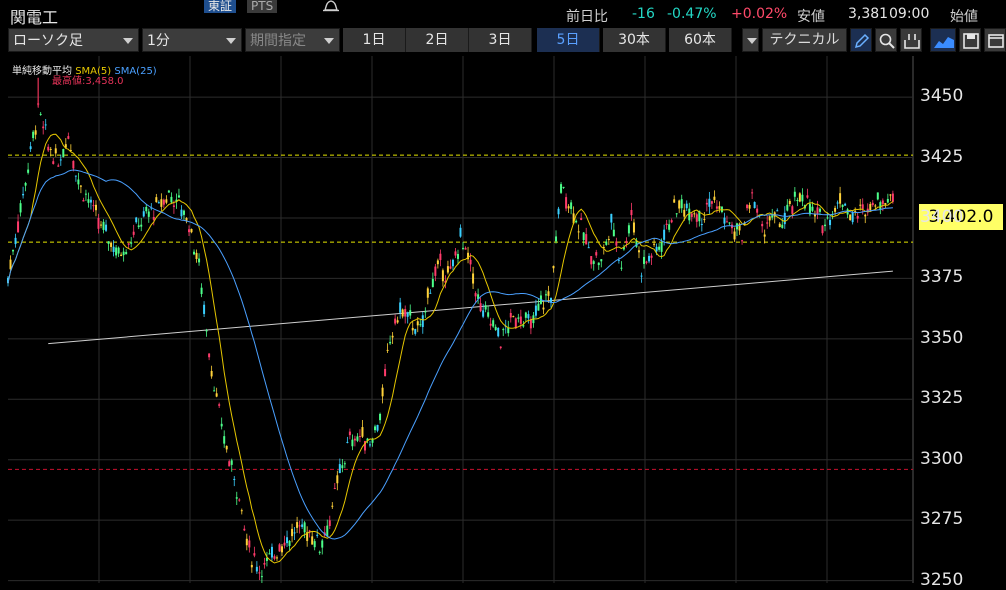 The height and width of the screenshot is (590, 1006). Describe the element at coordinates (643, 14) in the screenshot. I see `change-value: -16` at that location.